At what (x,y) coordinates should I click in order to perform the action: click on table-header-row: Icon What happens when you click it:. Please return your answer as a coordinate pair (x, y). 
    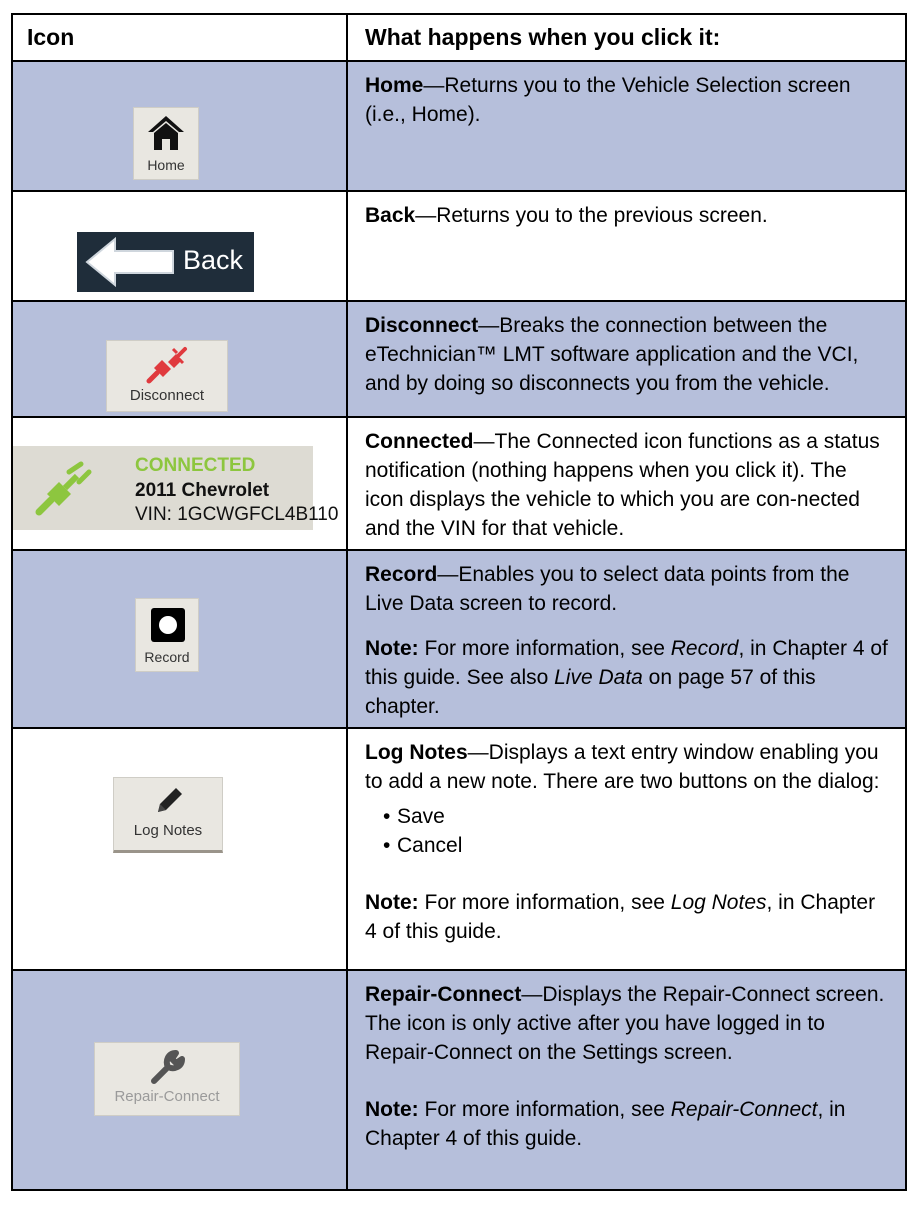
    Looking at the image, I should click on (459, 37).